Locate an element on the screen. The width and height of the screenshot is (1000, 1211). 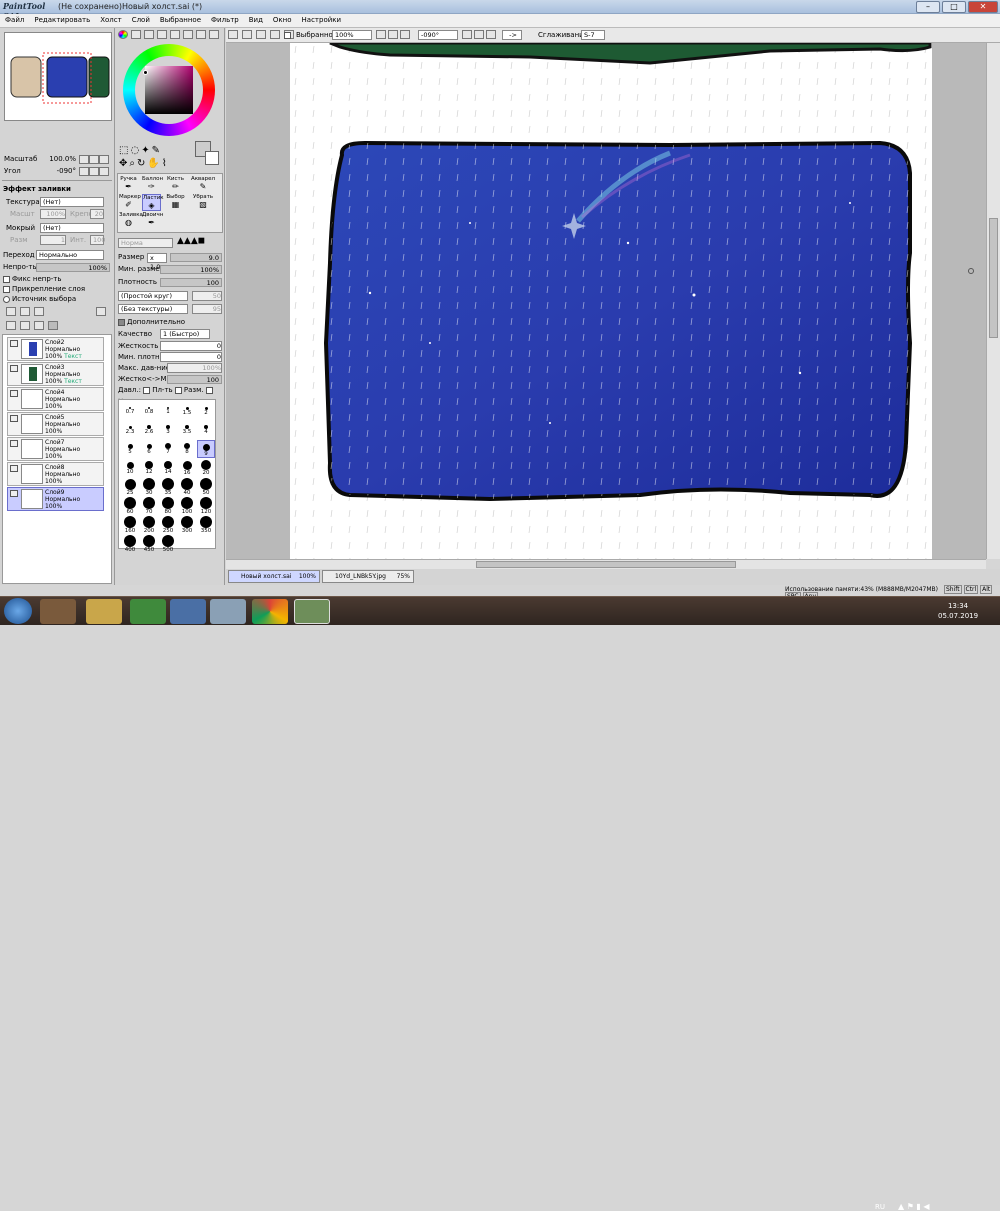
layer-item: Слой4 Нормально 100% is located at coordinates (55, 399).